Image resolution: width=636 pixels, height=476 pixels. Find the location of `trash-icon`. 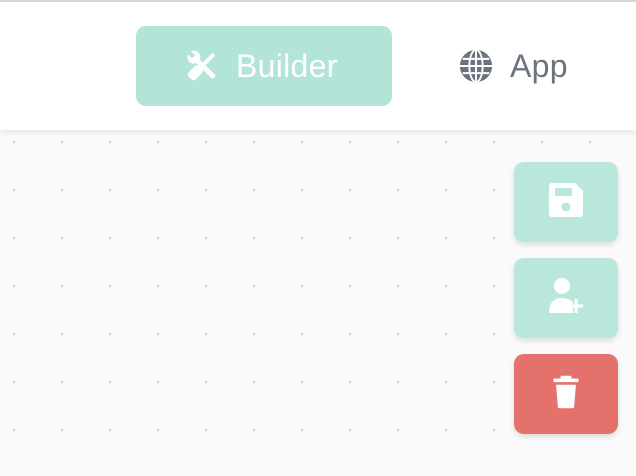

trash-icon is located at coordinates (566, 394).